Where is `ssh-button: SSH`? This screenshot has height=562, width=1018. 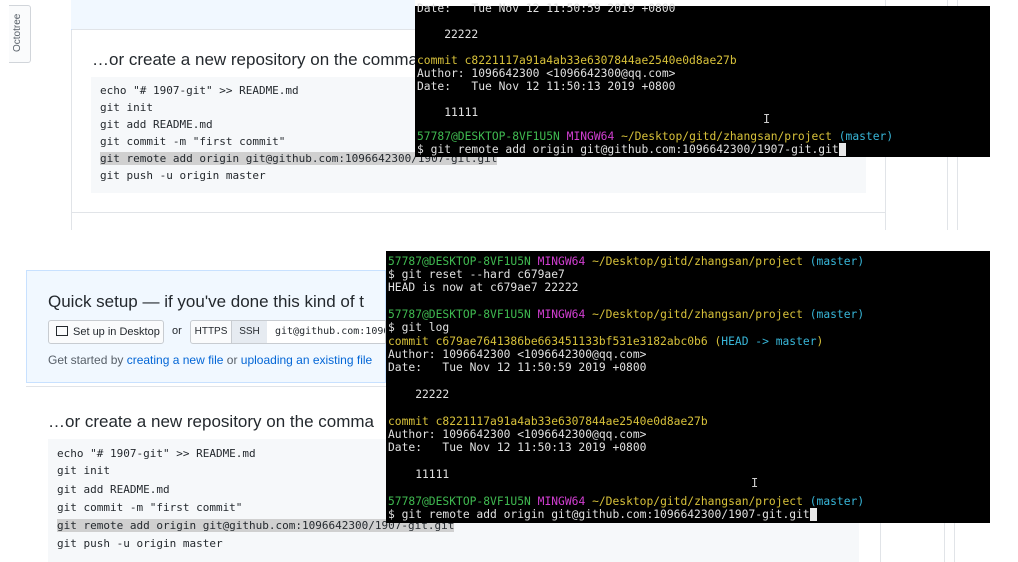
ssh-button: SSH is located at coordinates (249, 332).